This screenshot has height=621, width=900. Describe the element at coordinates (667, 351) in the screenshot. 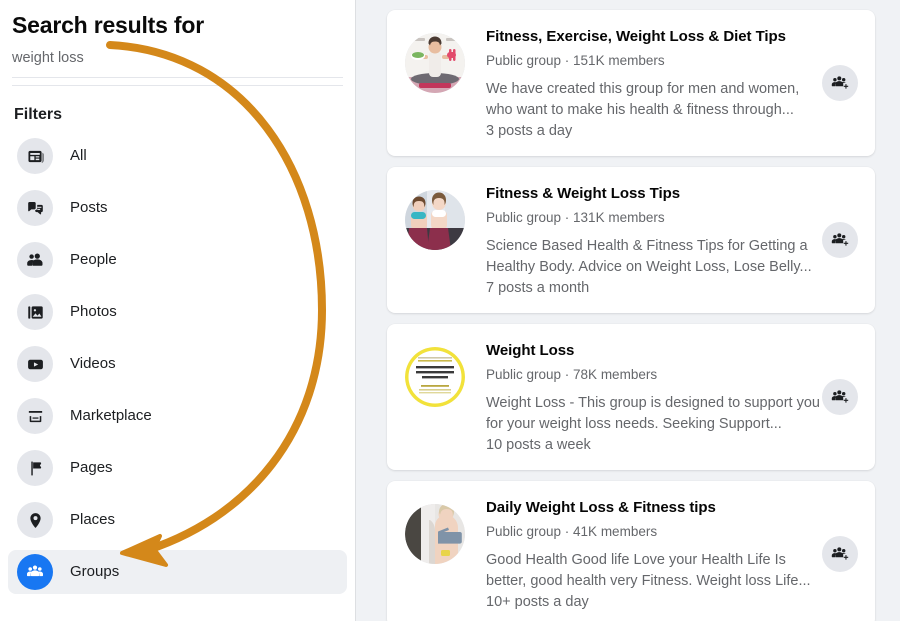

I see `group-title: Weight Loss` at that location.